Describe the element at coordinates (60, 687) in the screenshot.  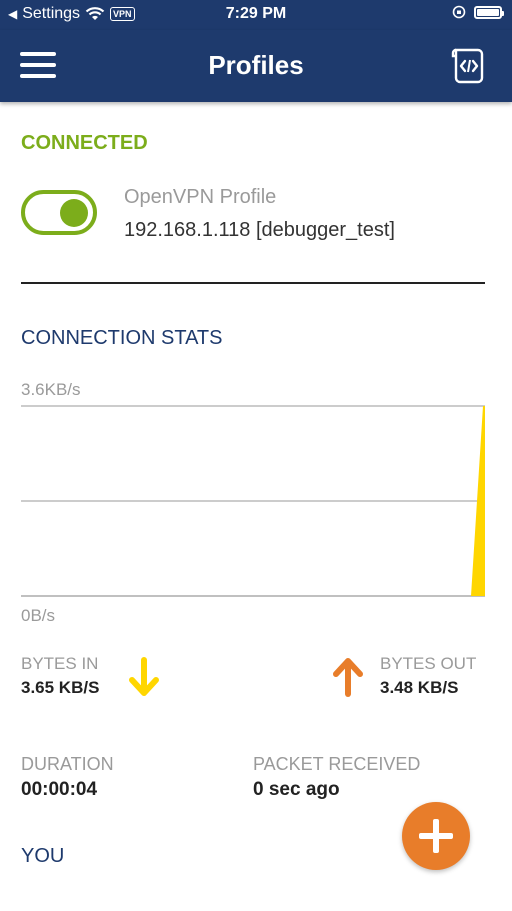
I see `bytes-in-value: 3.65 KB/S` at that location.